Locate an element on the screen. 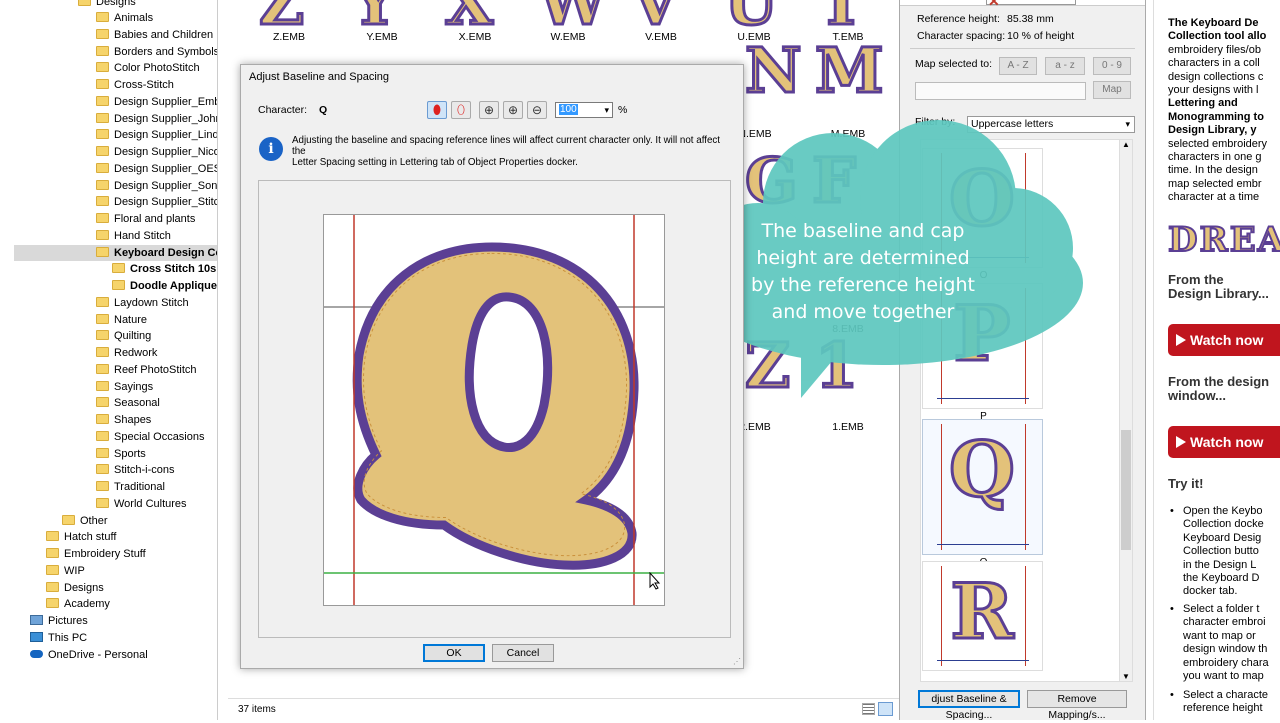 The image size is (1280, 723). tree-item-stitch-i-cons: Stitch-i-cons is located at coordinates (135, 470).